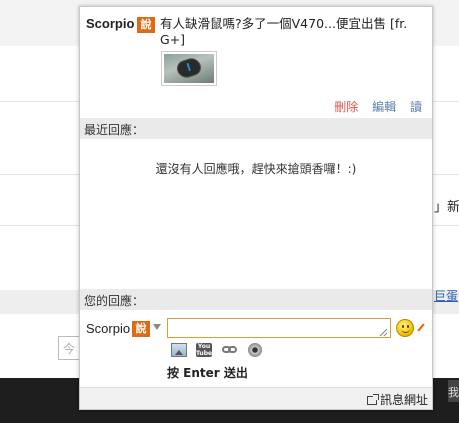  I want to click on post-thumbnail, so click(189, 68).